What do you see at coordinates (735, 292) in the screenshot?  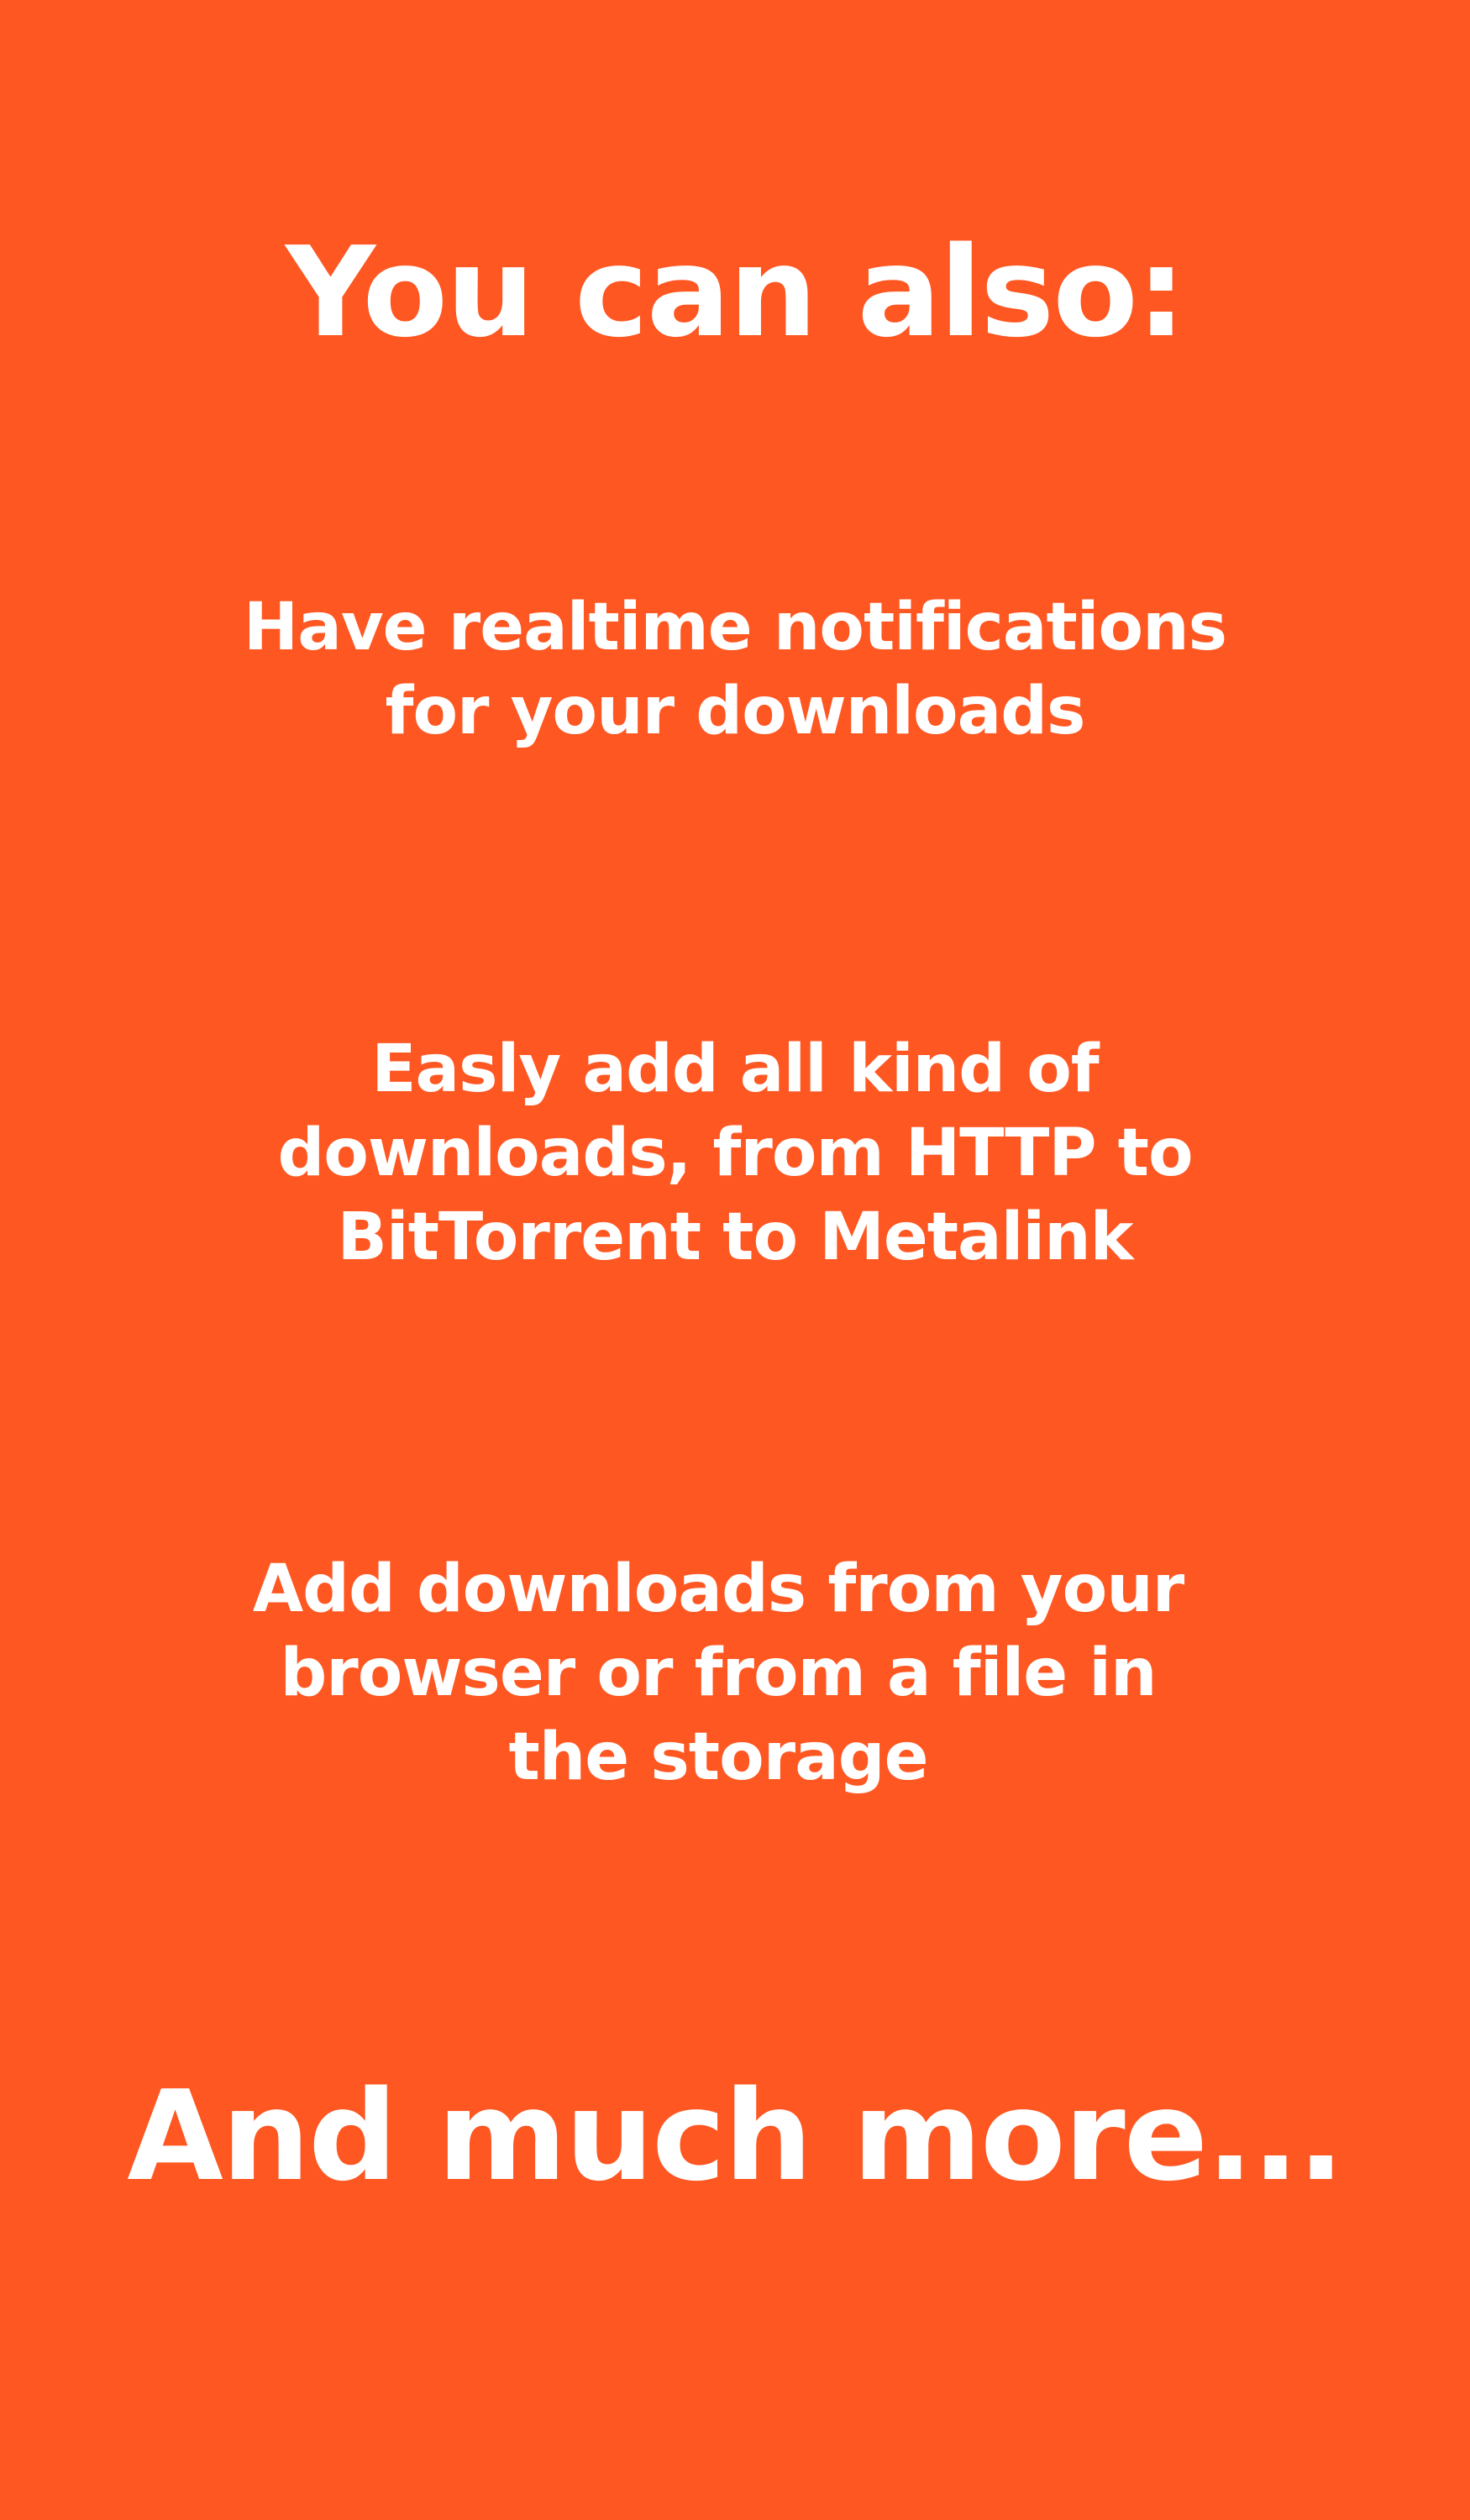 I see `page-title: You can also:` at bounding box center [735, 292].